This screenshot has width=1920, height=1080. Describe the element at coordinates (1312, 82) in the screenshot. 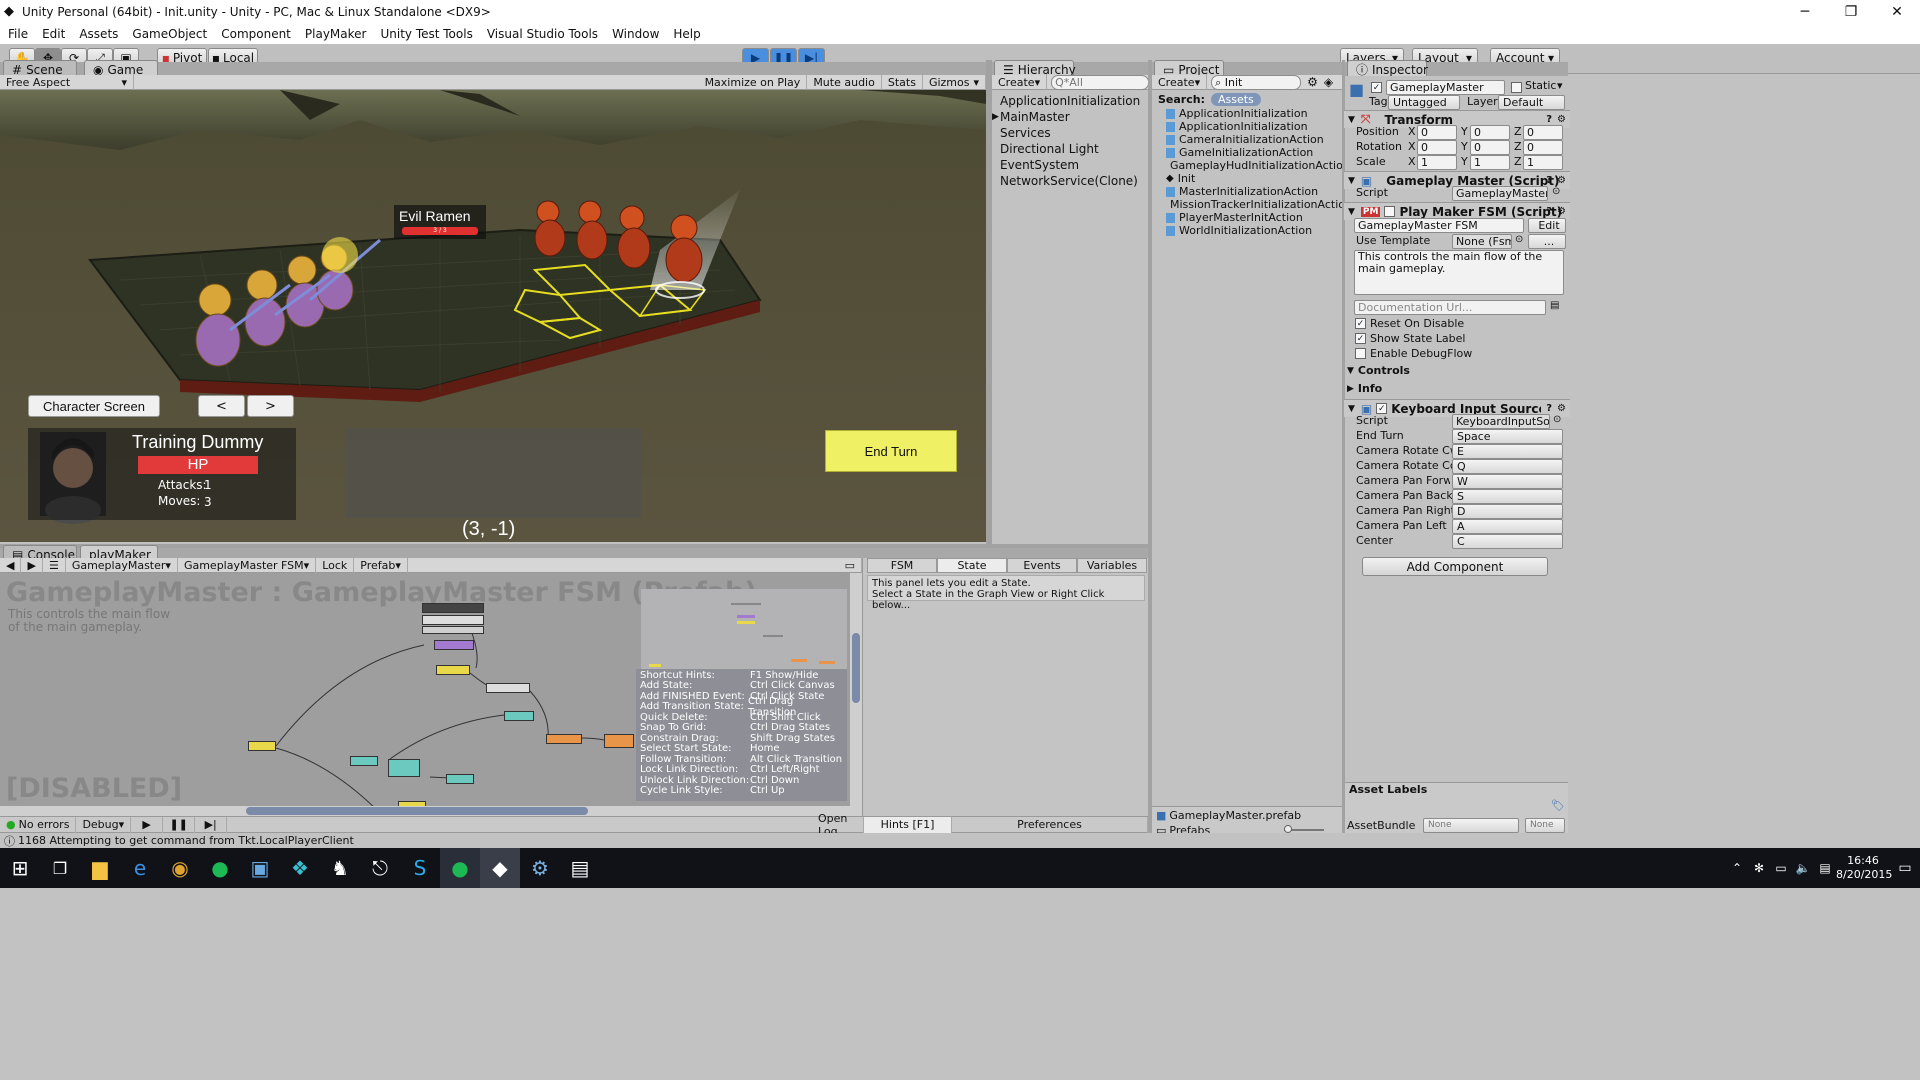

I see `filter-type-icon: ⚙` at that location.